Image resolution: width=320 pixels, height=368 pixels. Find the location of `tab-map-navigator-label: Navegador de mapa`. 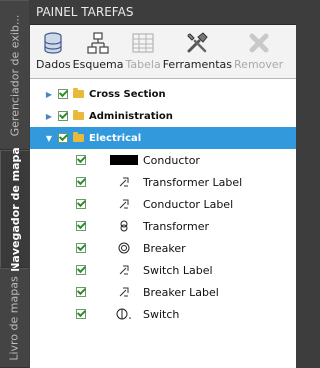

tab-map-navigator-label: Navegador de mapa is located at coordinates (15, 209).